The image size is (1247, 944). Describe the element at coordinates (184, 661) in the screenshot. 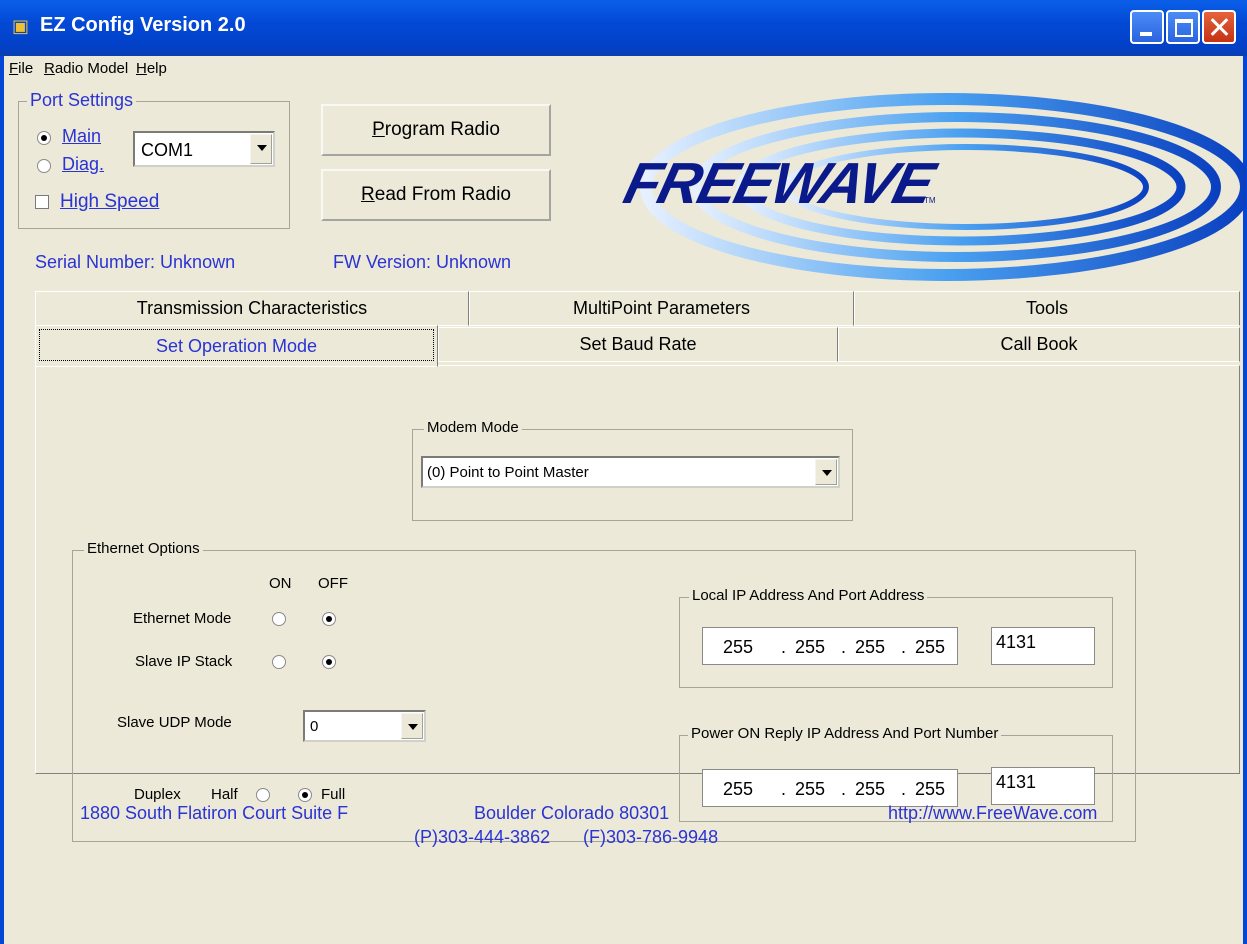

I see `slave-ip-stack-label: Slave IP Stack` at that location.